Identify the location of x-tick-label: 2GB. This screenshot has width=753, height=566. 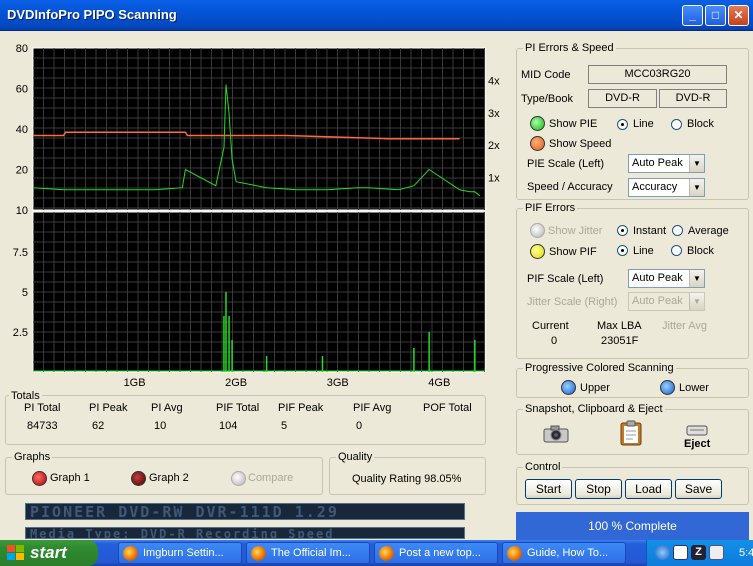
(236, 383).